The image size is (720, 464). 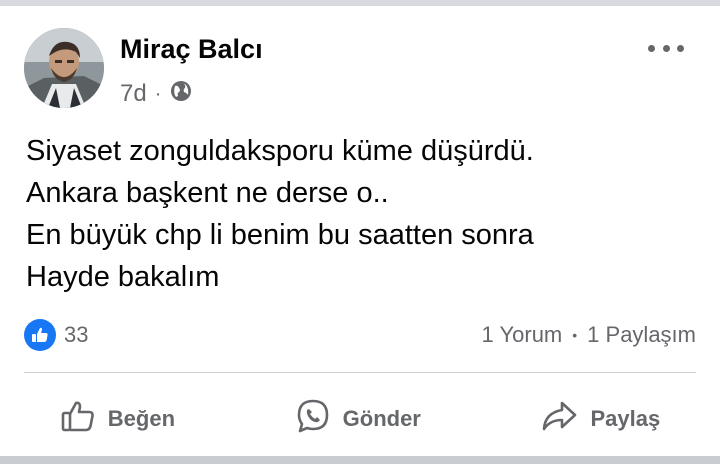 I want to click on post-meta: 7d ·, so click(x=156, y=94).